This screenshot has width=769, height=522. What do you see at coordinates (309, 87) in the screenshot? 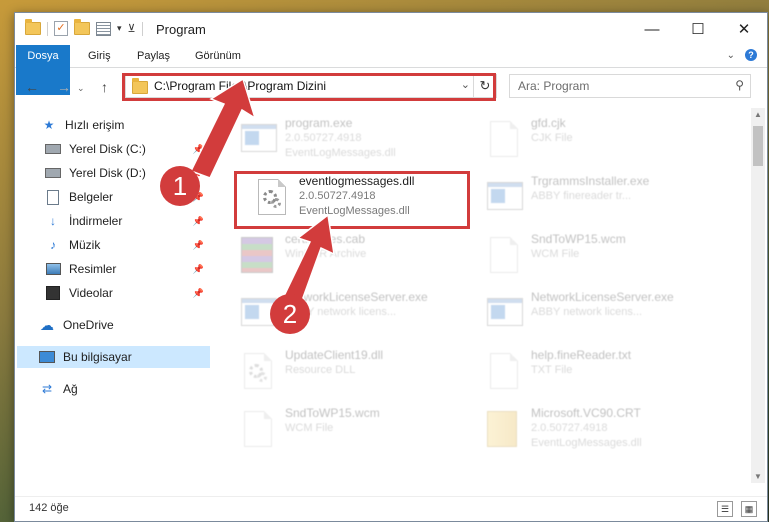
I see `address-highlight-box` at bounding box center [309, 87].